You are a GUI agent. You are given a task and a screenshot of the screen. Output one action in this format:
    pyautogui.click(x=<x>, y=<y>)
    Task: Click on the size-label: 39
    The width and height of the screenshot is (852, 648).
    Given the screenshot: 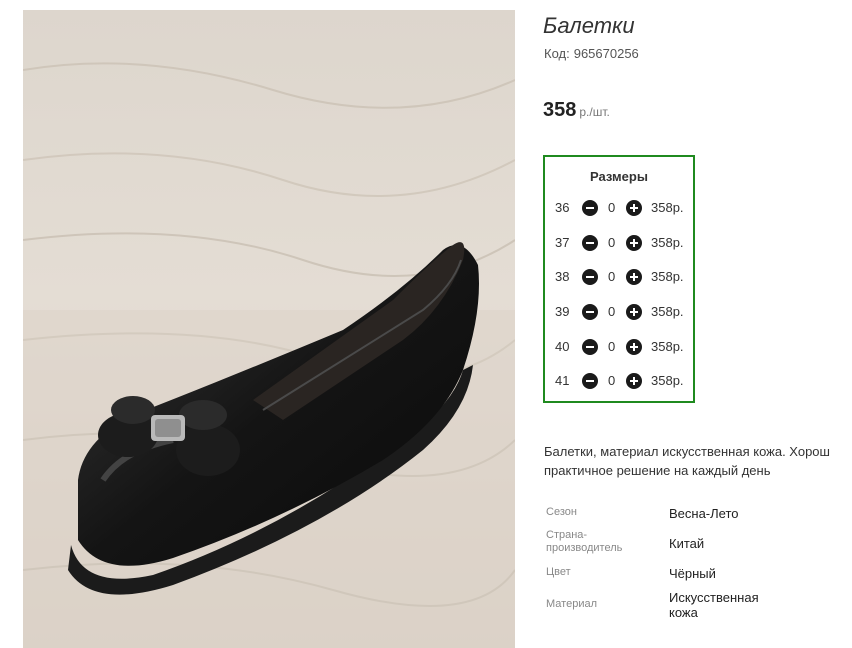 What is the action you would take?
    pyautogui.click(x=562, y=311)
    